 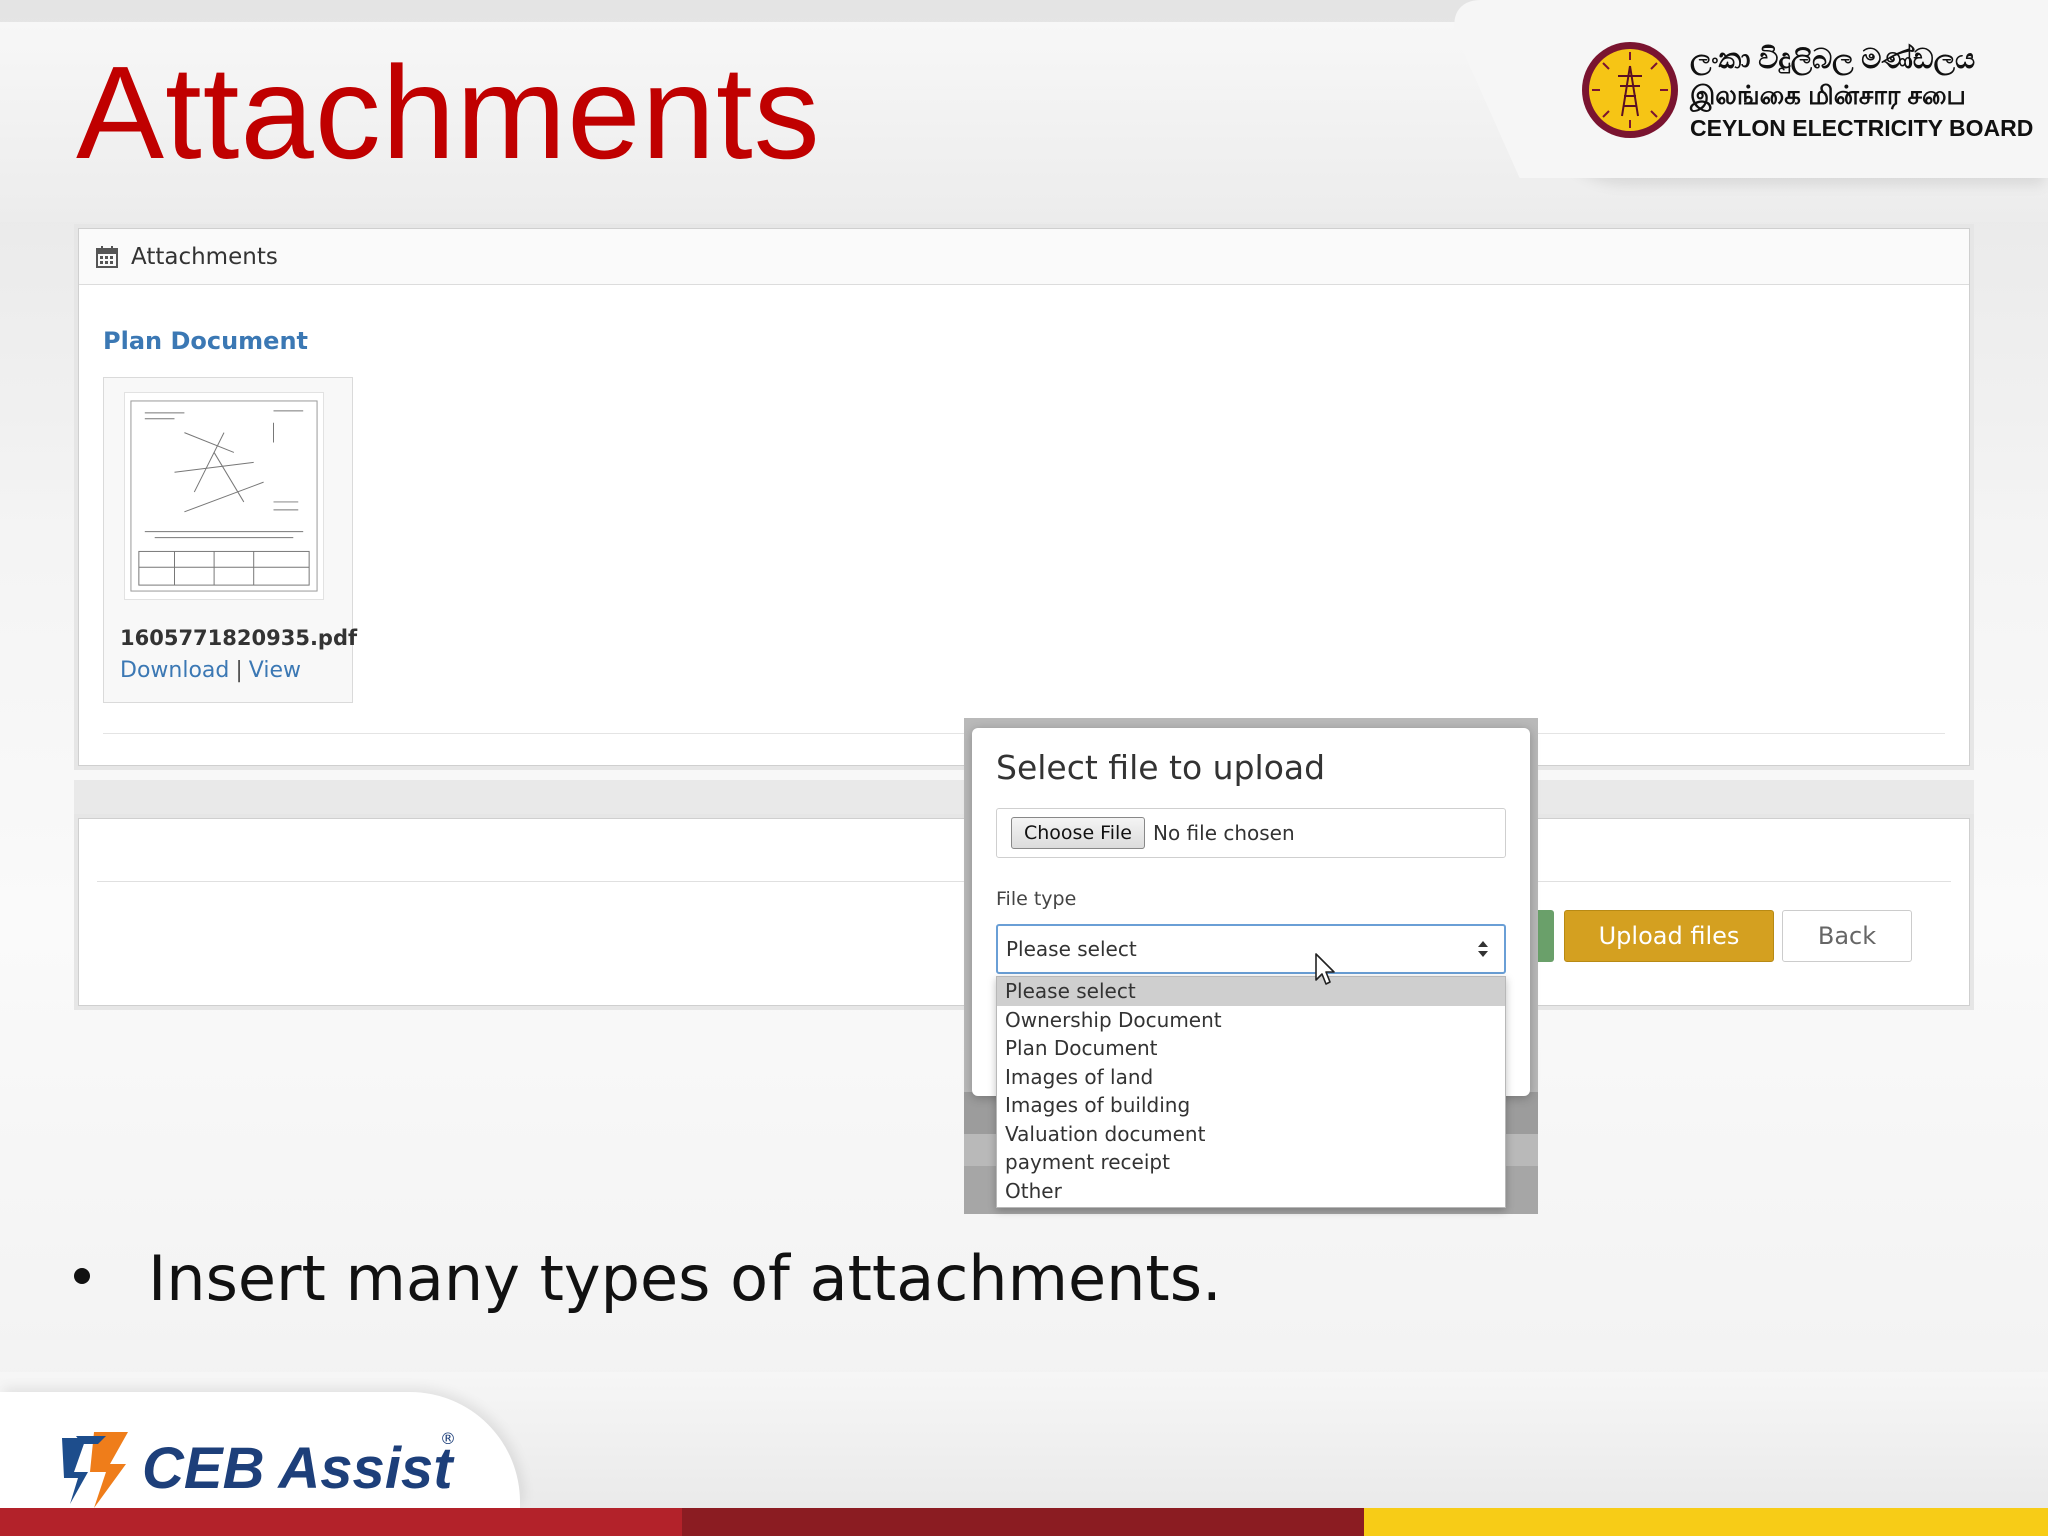 What do you see at coordinates (1161, 767) in the screenshot?
I see `modal-title: Select file to upload` at bounding box center [1161, 767].